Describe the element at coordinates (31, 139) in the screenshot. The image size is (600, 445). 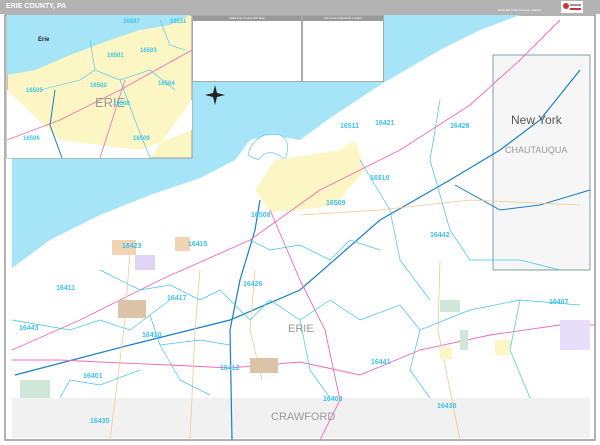
I see `zip-label: 16506` at that location.